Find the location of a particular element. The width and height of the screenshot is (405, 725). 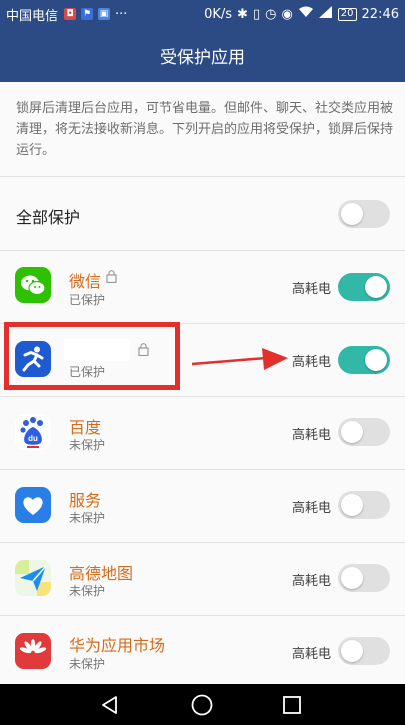

back-icon is located at coordinates (110, 705).